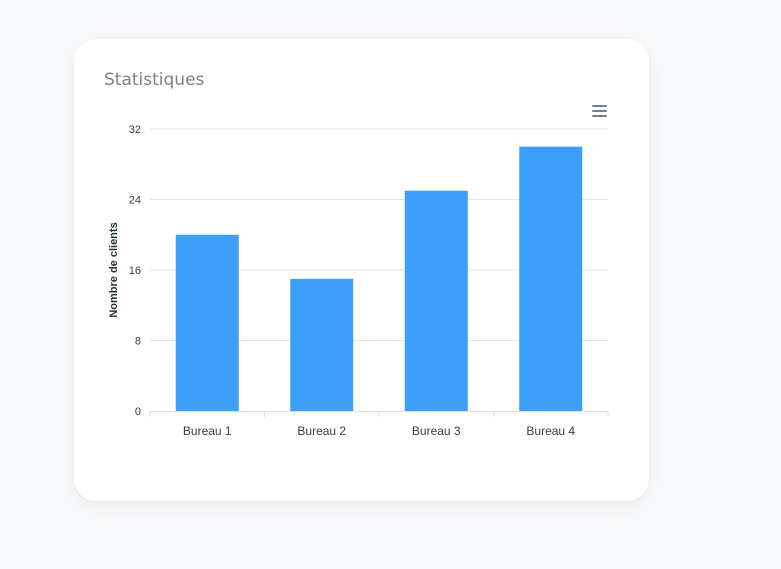 This screenshot has height=569, width=781. What do you see at coordinates (321, 431) in the screenshot?
I see `x-tick-label: Bureau 2` at bounding box center [321, 431].